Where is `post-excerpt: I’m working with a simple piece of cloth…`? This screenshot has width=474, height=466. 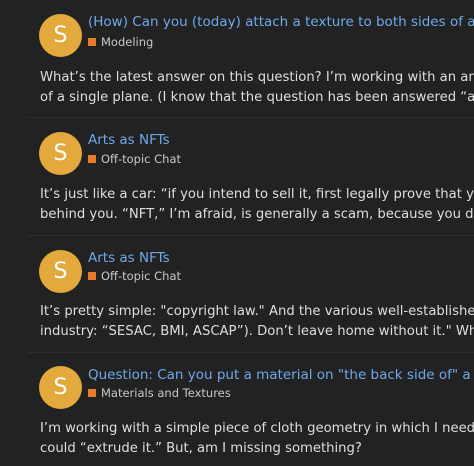 post-excerpt: I’m working with a simple piece of cloth… is located at coordinates (257, 439).